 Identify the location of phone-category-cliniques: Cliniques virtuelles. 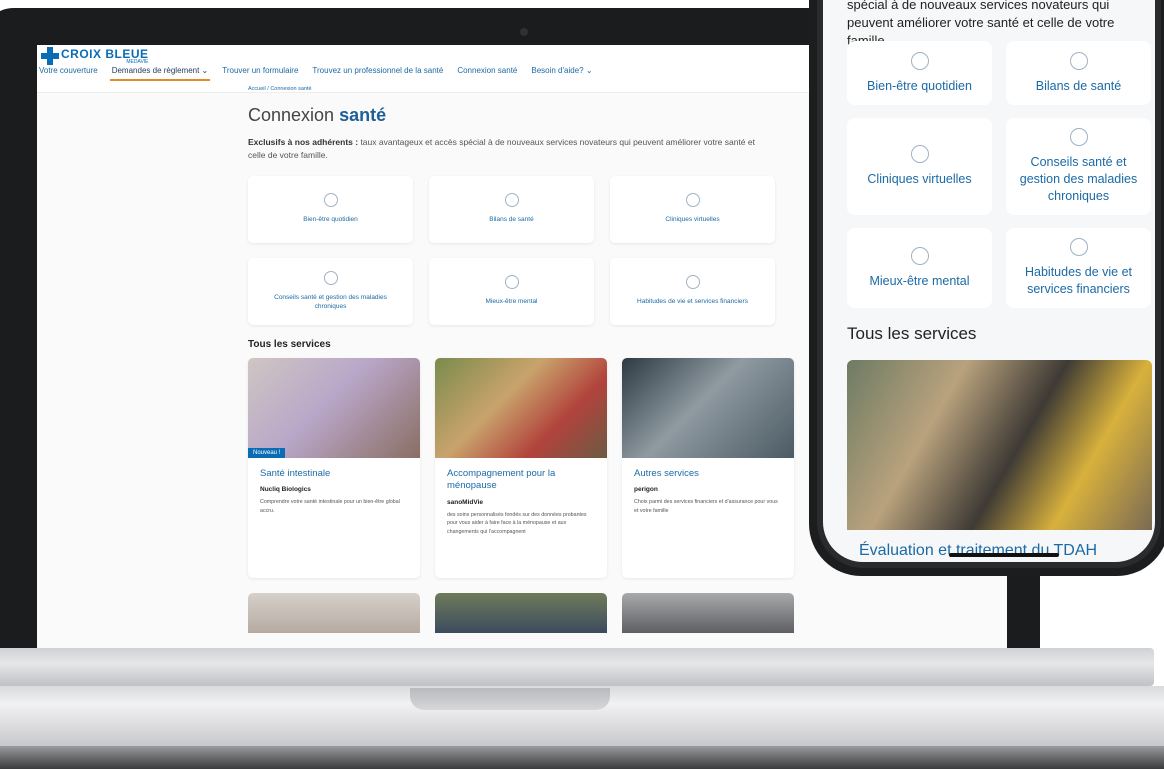
(919, 166).